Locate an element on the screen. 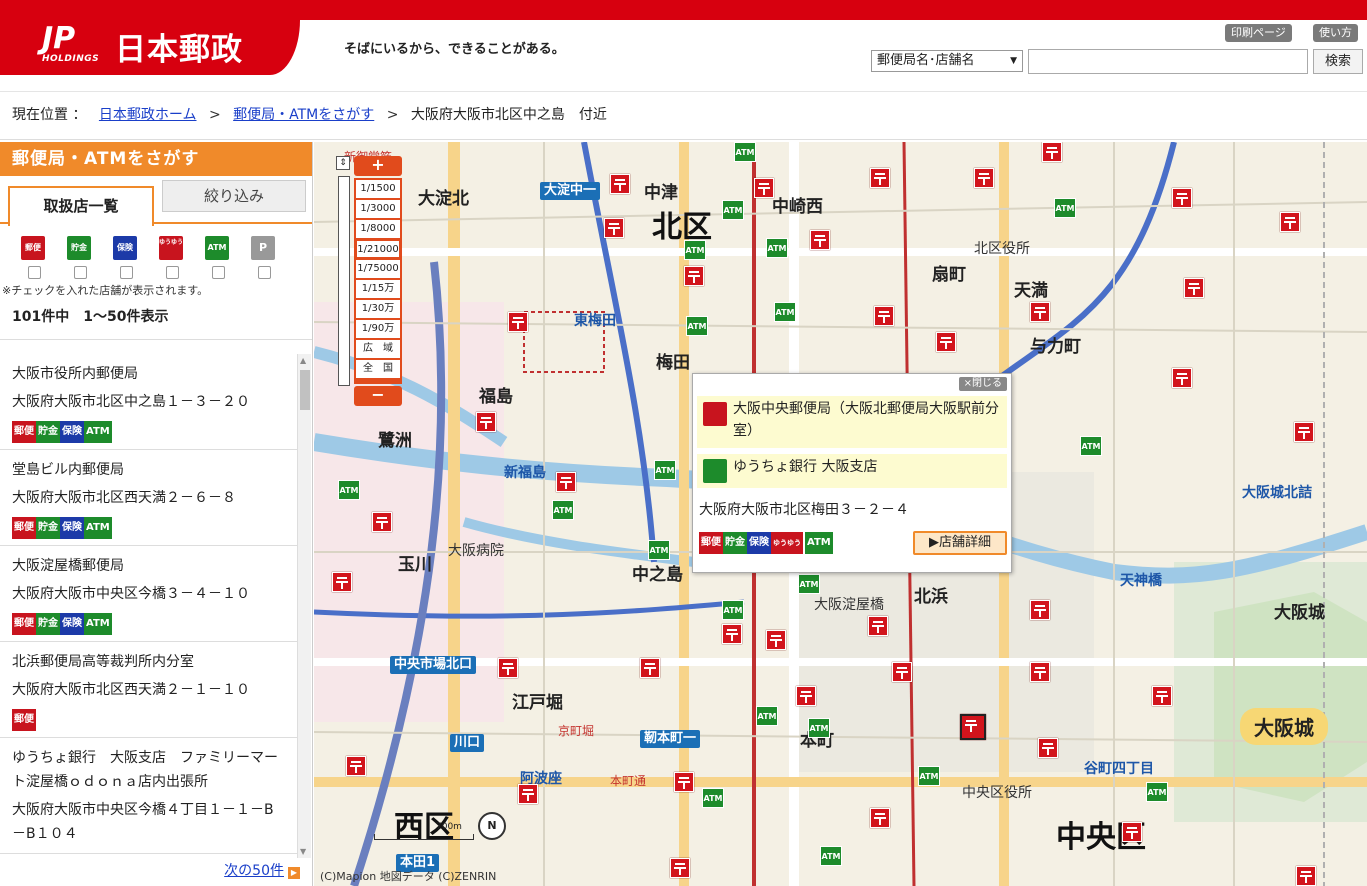 The image size is (1367, 886). breadcrumb-home-link: 日本郵政ホーム is located at coordinates (148, 115).